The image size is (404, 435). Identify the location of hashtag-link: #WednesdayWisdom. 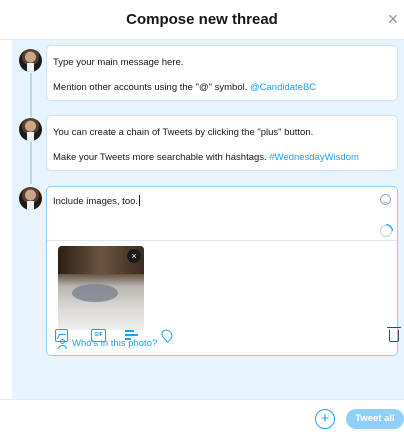
(314, 157).